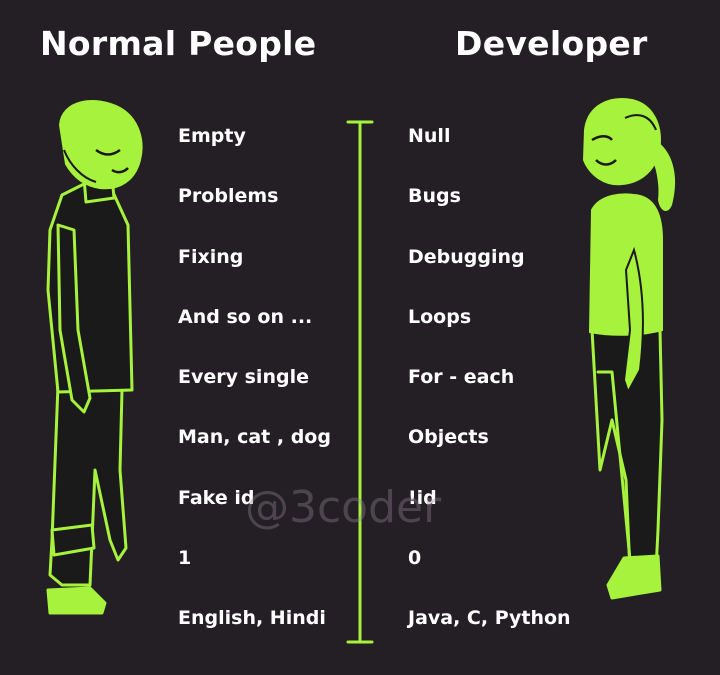  Describe the element at coordinates (212, 136) in the screenshot. I see `left-term-item: Empty` at that location.